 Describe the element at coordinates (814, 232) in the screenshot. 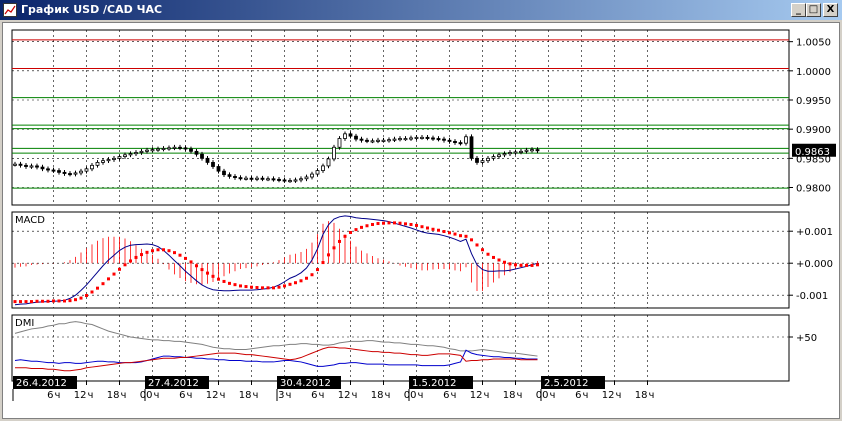

I see `y-tick-label: +0.001` at that location.